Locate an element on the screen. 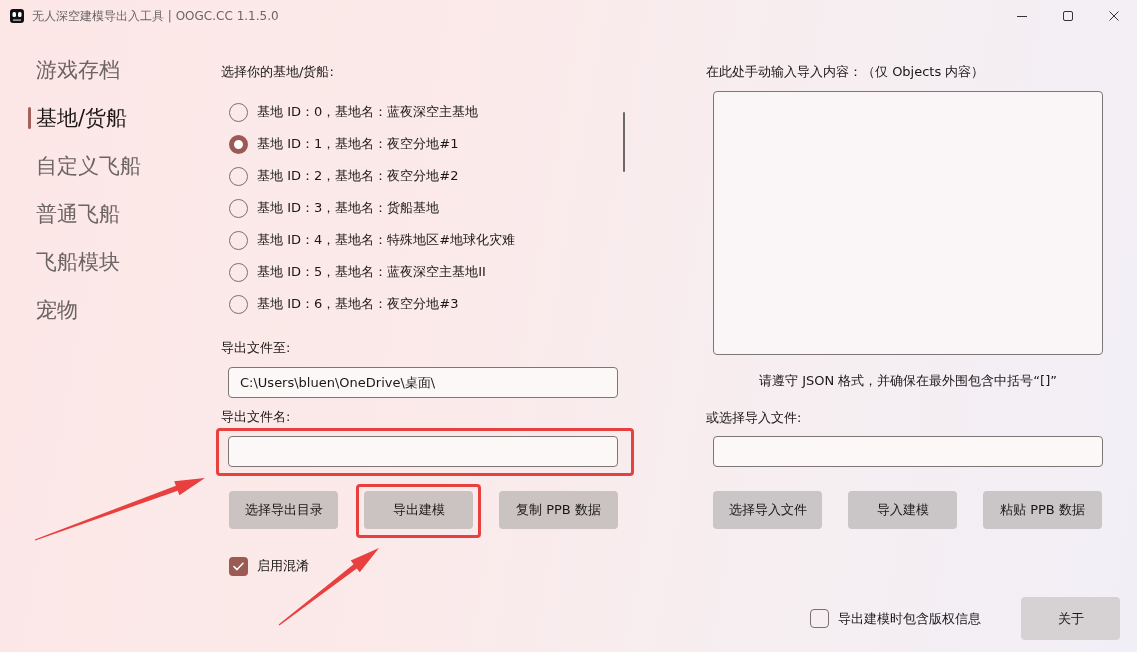 This screenshot has width=1137, height=652. radio-label: 基地 ID：6，基地名：夜空分地#3 is located at coordinates (358, 304).